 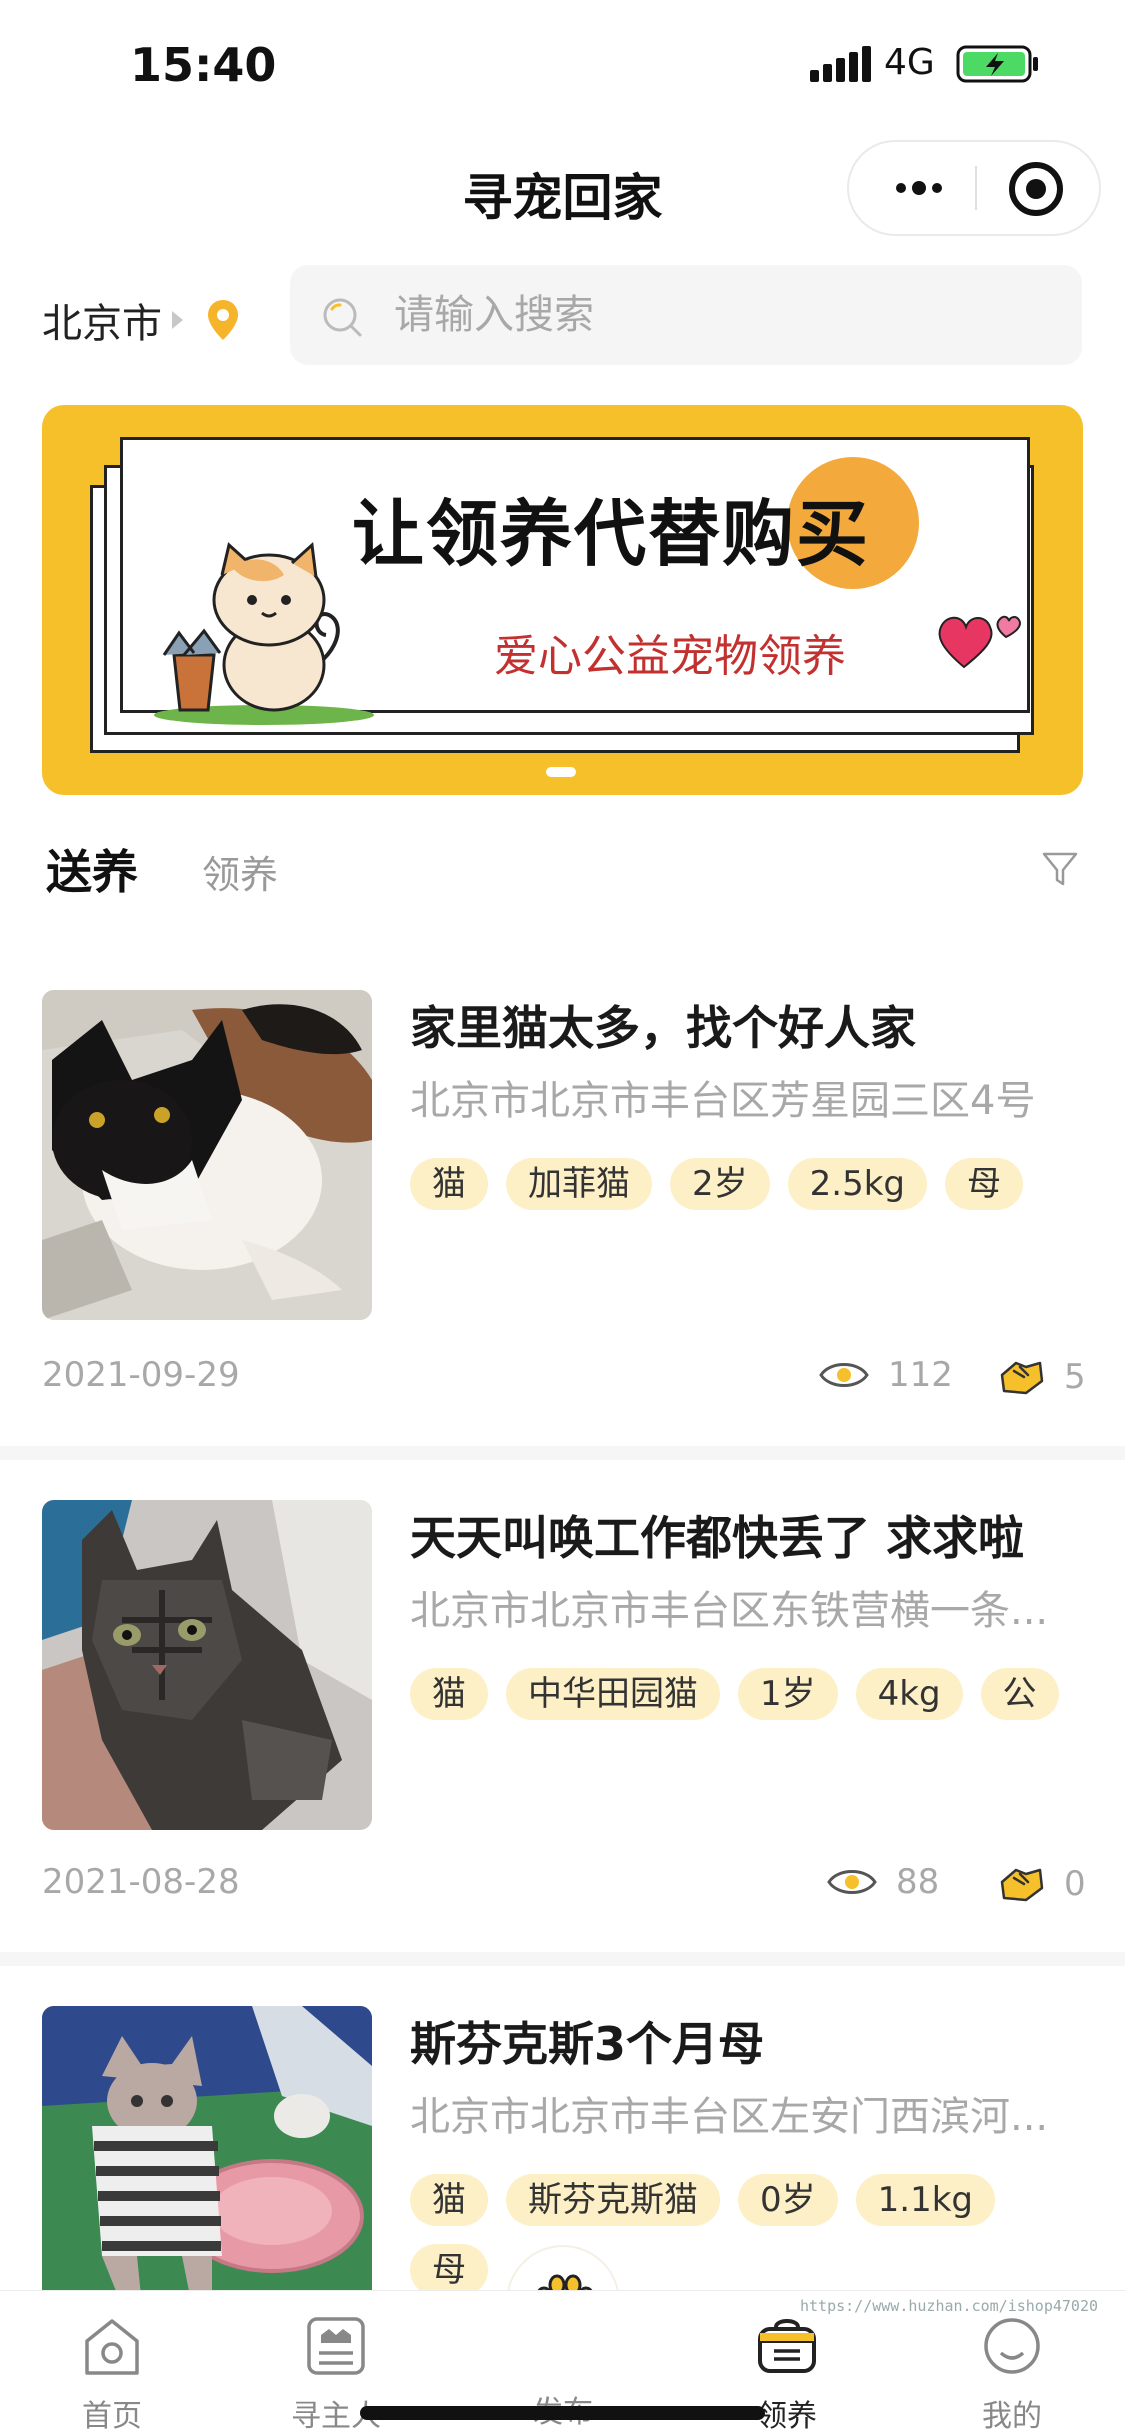 I want to click on search-input, so click(x=724, y=315).